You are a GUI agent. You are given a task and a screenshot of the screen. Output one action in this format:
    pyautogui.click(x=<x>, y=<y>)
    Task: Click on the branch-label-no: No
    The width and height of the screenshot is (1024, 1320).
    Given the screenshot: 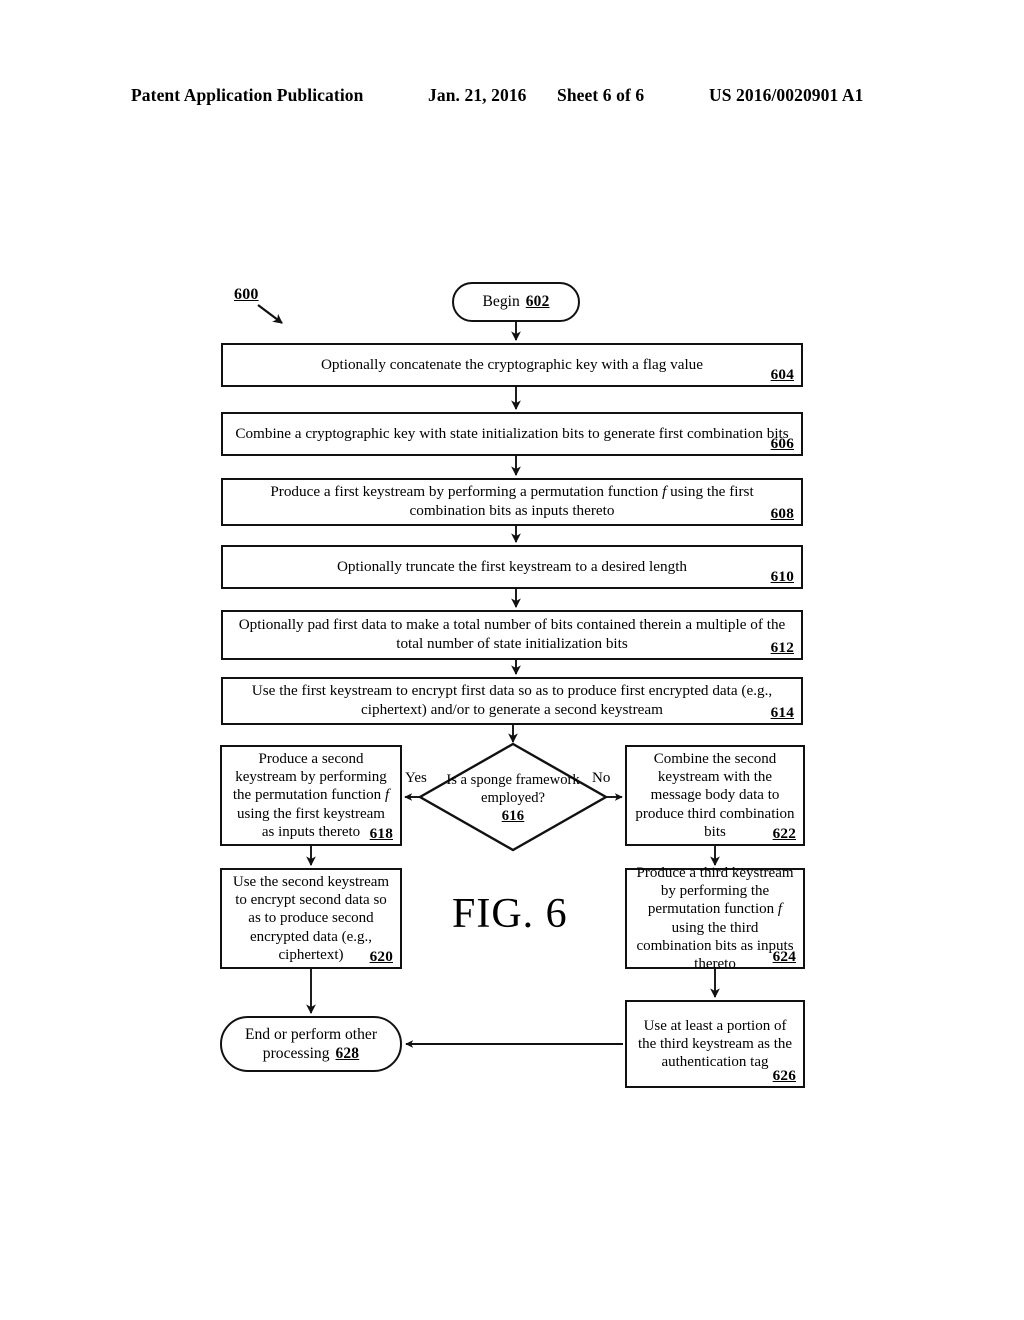 What is the action you would take?
    pyautogui.click(x=601, y=778)
    